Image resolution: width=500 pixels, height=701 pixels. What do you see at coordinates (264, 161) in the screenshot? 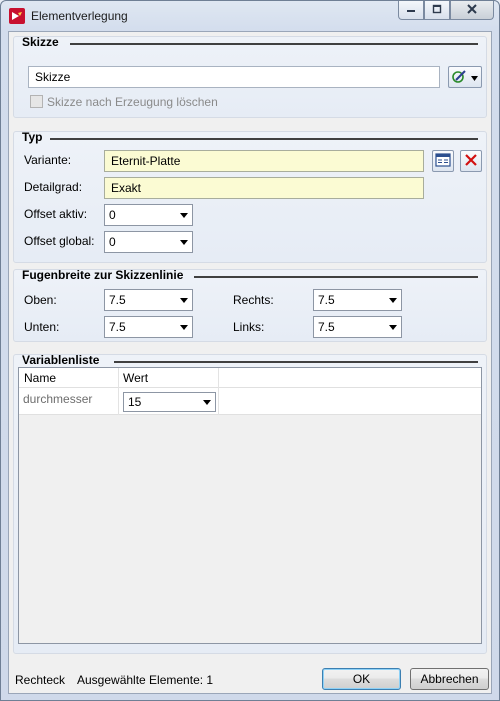
I see `variante-field: Eternit-Platte` at bounding box center [264, 161].